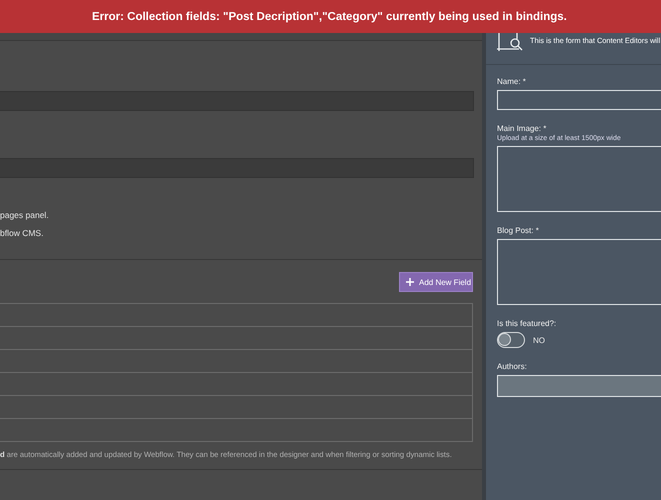 The width and height of the screenshot is (661, 500). What do you see at coordinates (436, 282) in the screenshot?
I see `add-field-button: Add New Field` at bounding box center [436, 282].